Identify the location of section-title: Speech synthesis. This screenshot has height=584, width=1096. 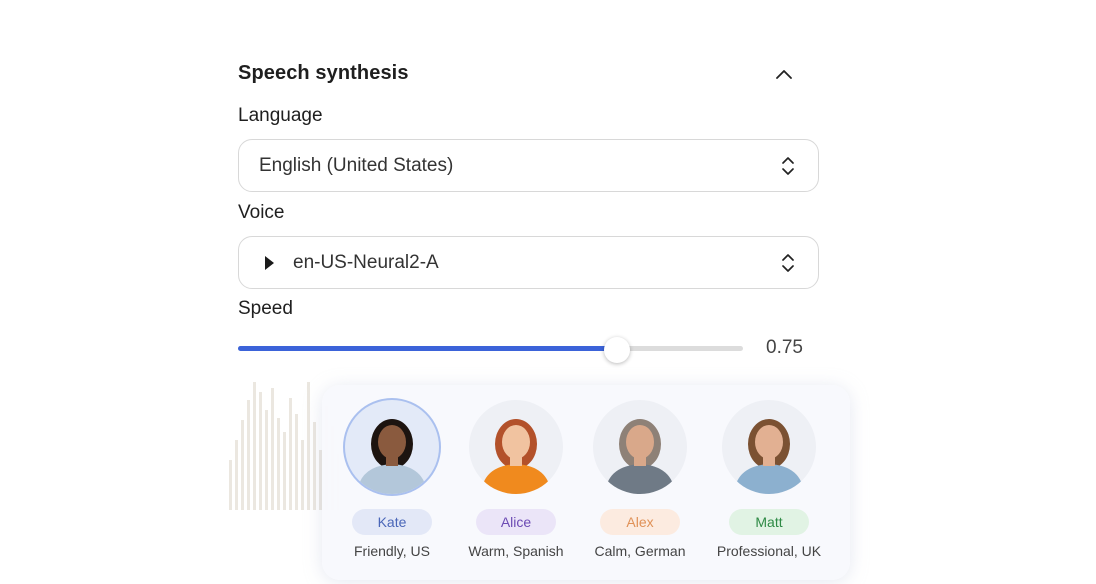
(323, 73).